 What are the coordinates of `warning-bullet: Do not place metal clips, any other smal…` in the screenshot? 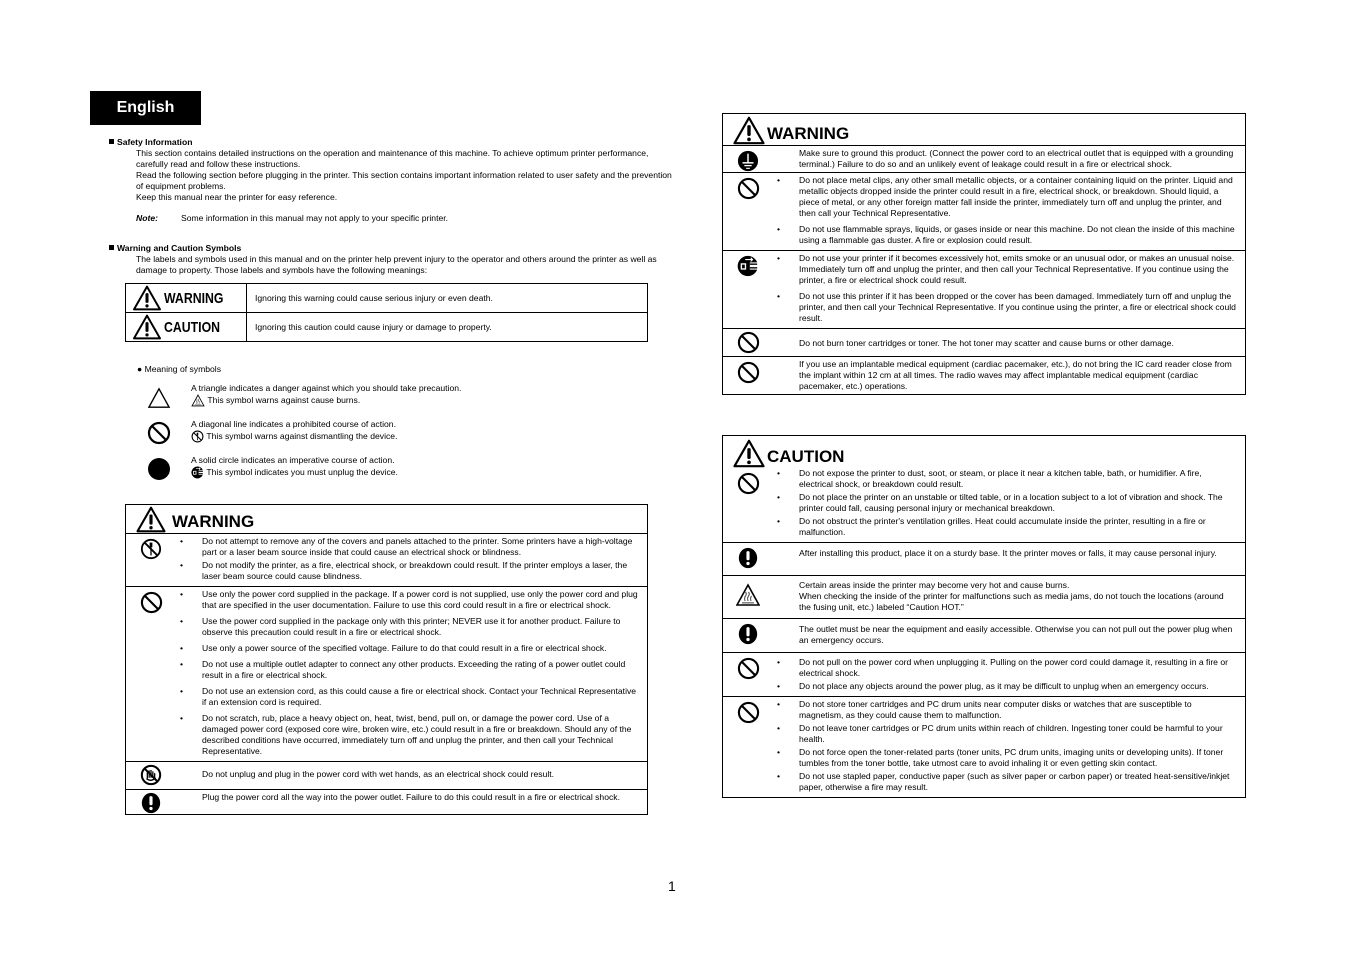 It's located at (1007, 197).